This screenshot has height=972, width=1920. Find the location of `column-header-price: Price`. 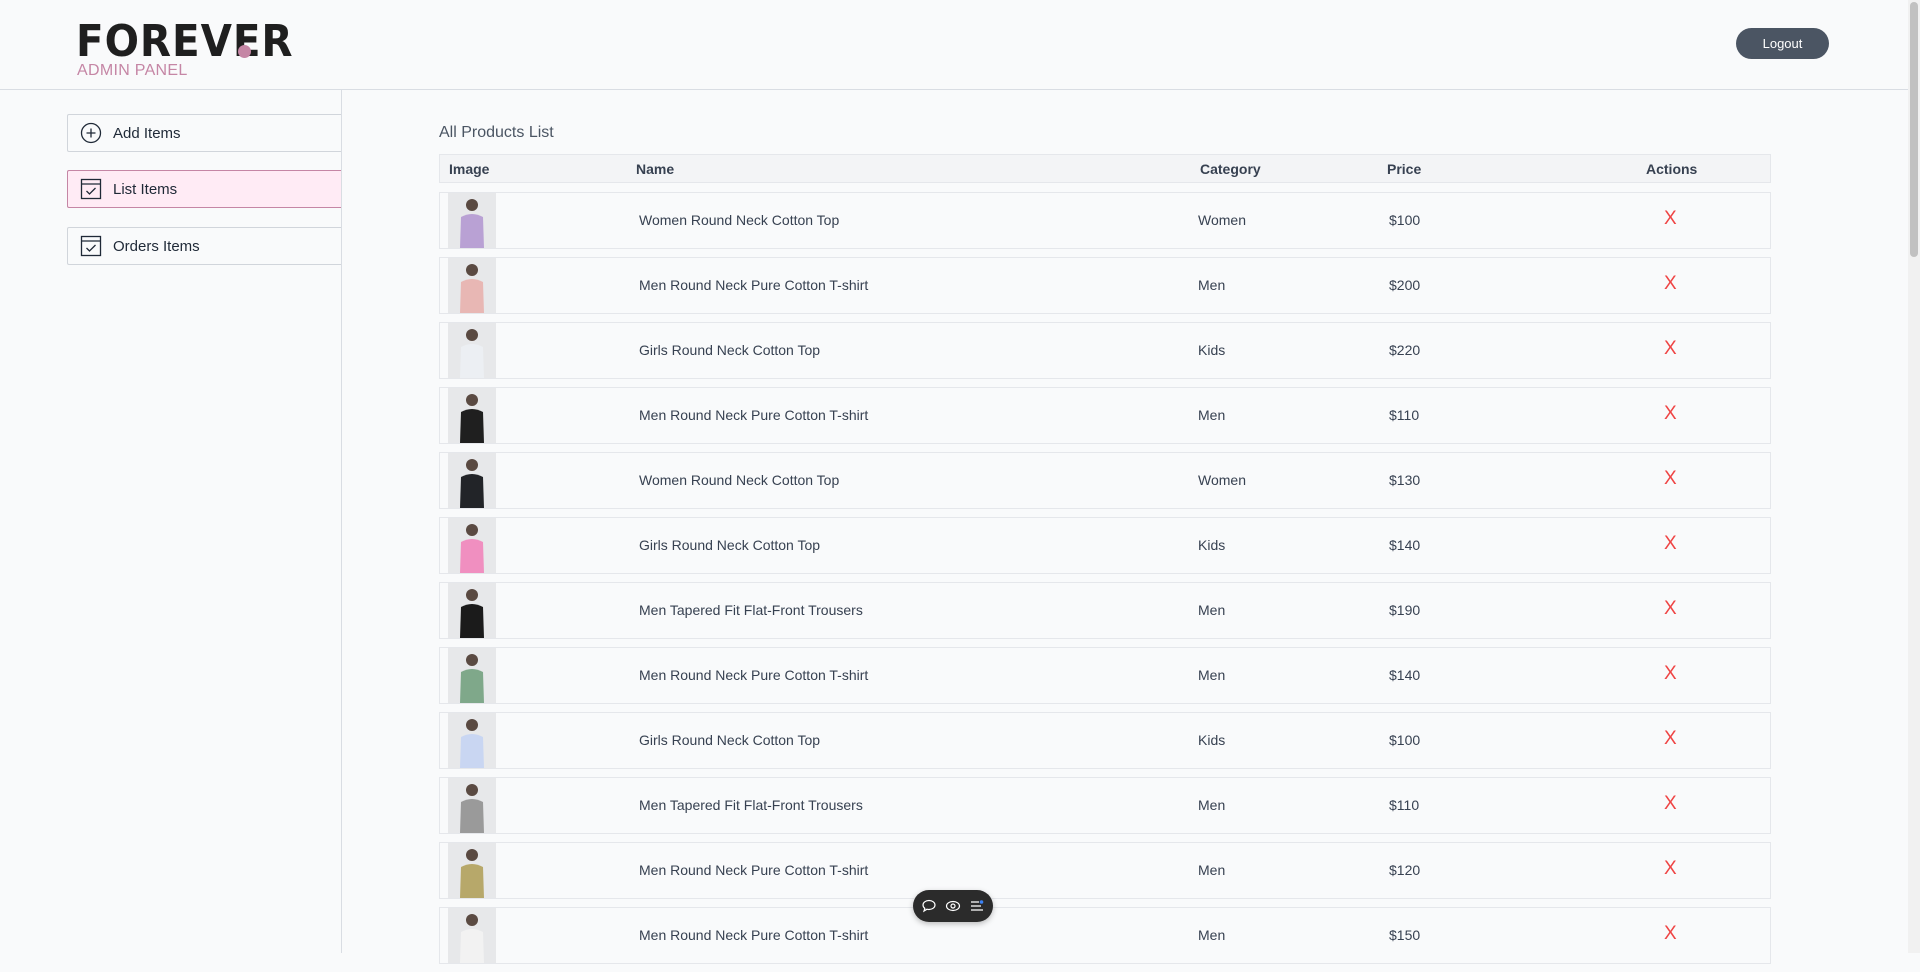

column-header-price: Price is located at coordinates (1404, 169).